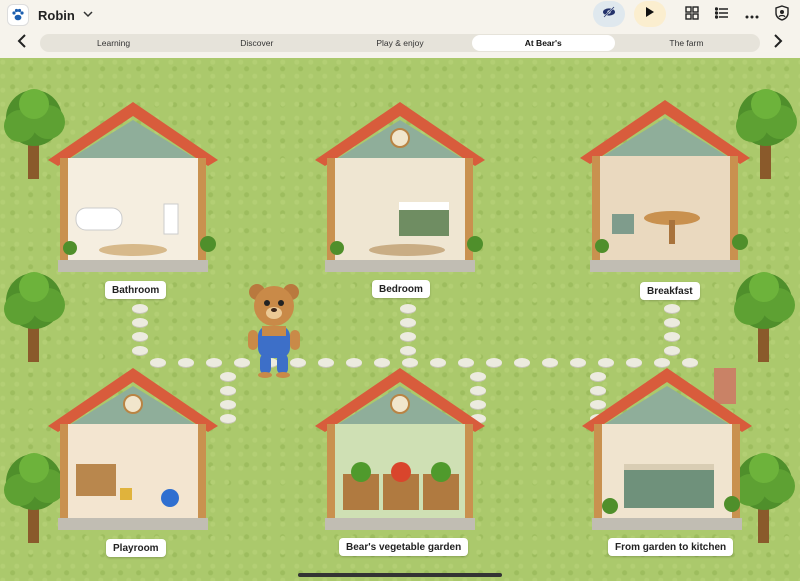 This screenshot has width=800, height=581. I want to click on tab-learning: Learning, so click(113, 43).